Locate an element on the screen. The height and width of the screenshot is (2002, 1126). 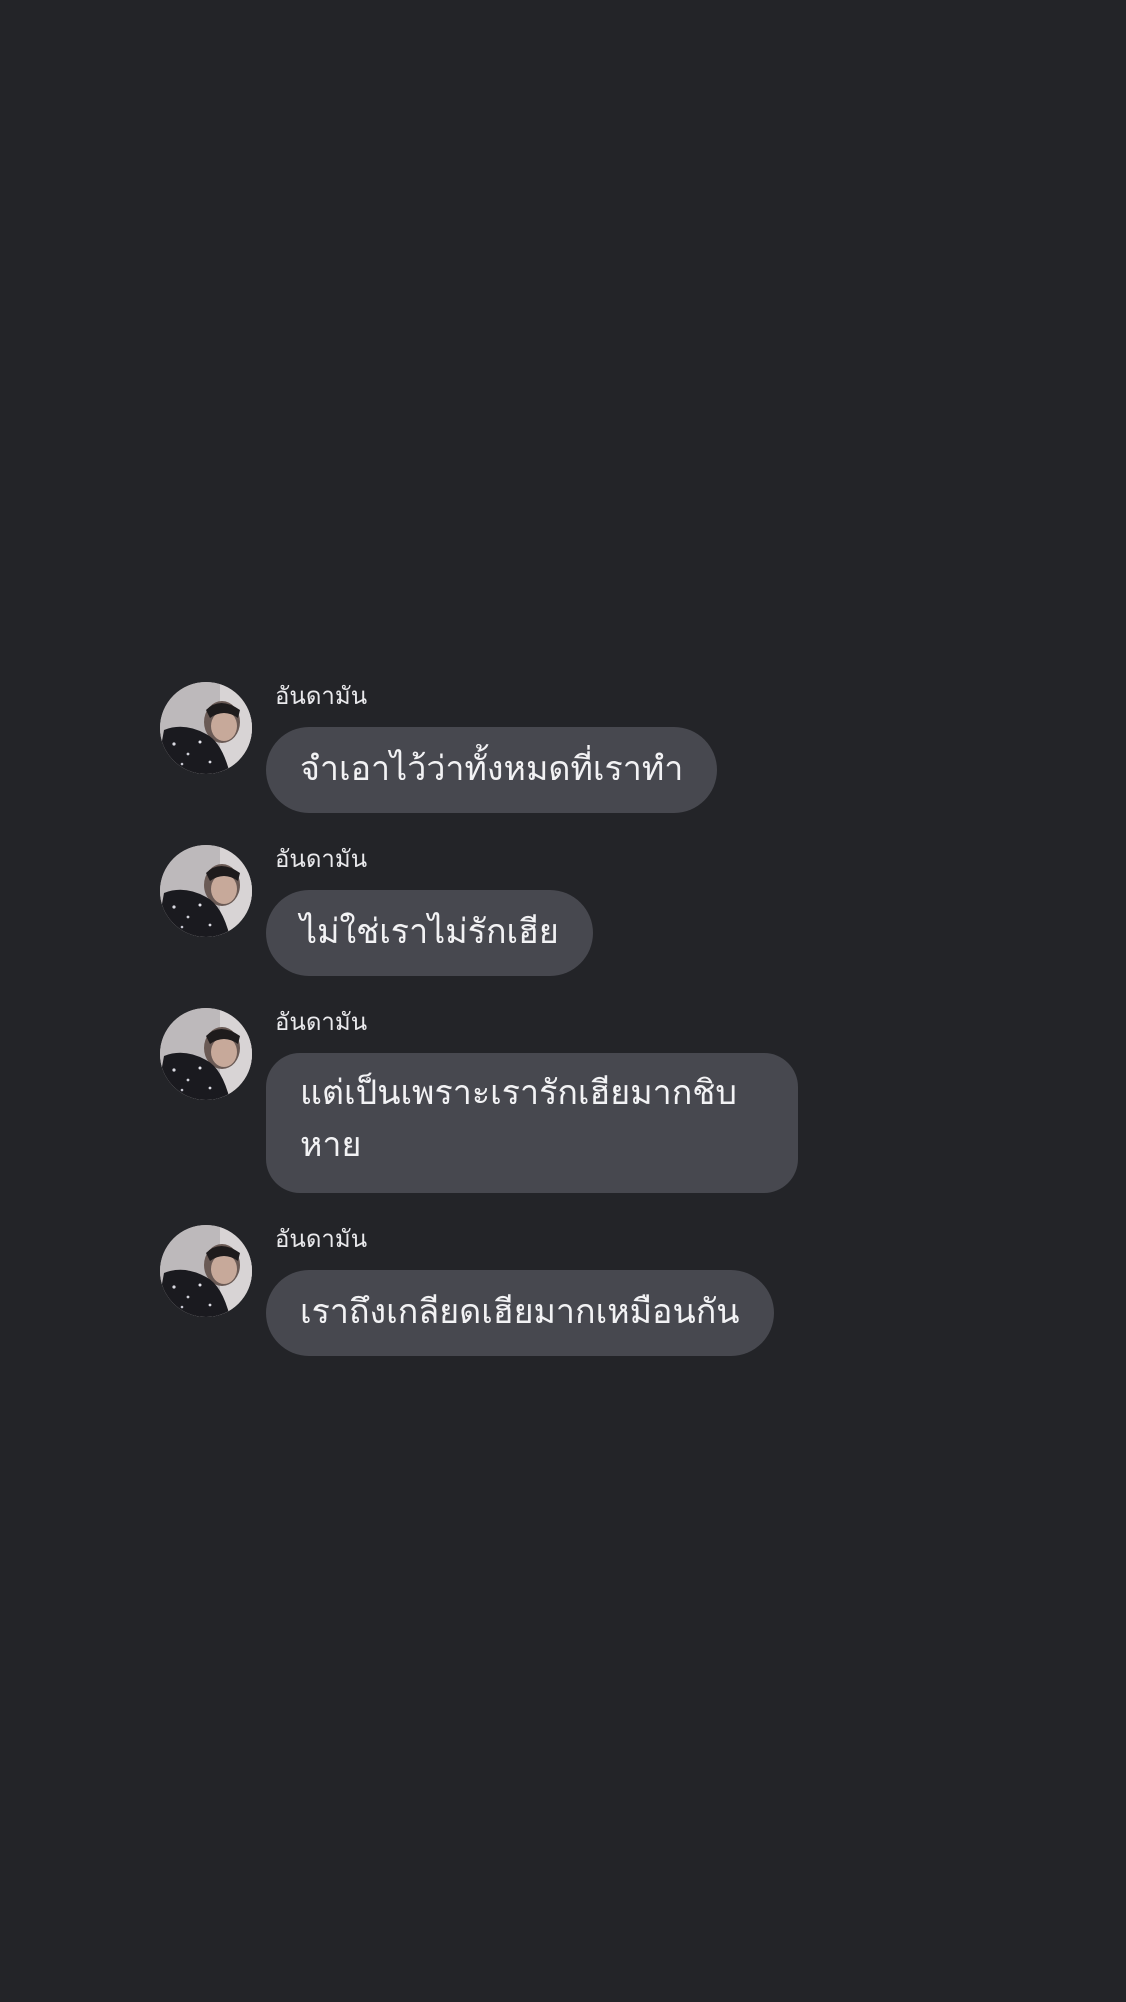
message-bubble: ไม่ใช่เราไม่รักเฮีย is located at coordinates (429, 933).